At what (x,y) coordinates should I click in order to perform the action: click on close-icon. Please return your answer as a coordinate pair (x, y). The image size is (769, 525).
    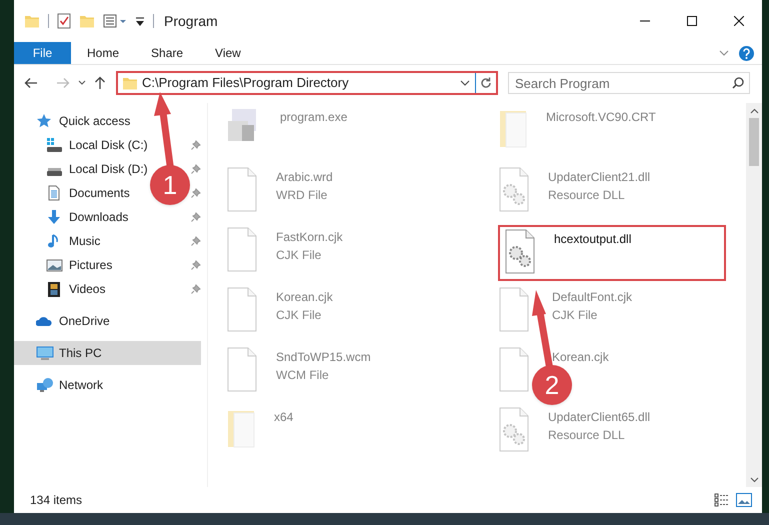
    Looking at the image, I should click on (739, 21).